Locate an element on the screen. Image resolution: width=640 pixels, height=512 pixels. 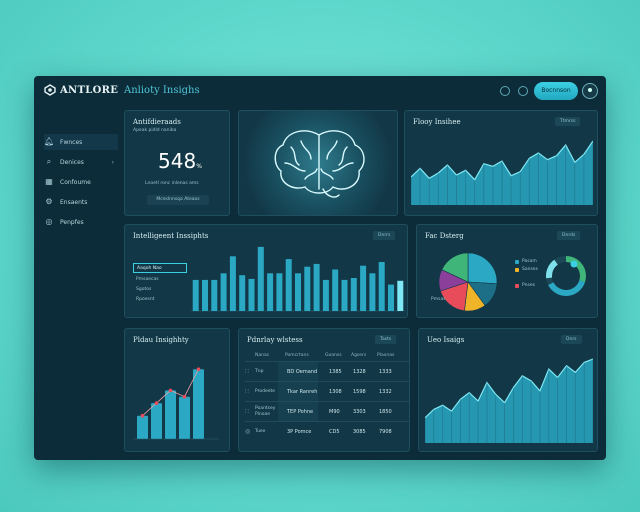
distribution-filter-chip: Dnrds is located at coordinates (569, 235).